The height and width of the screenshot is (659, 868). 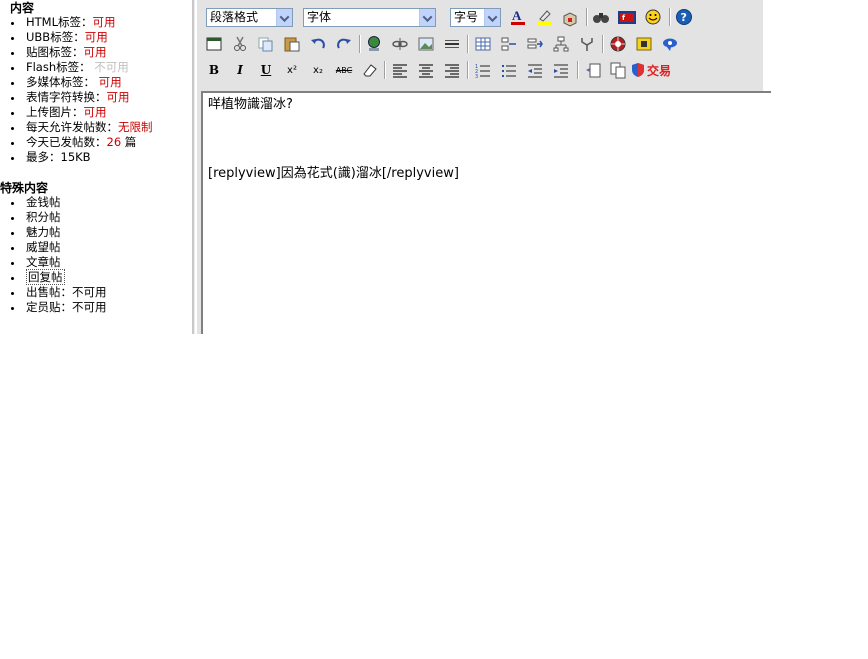 What do you see at coordinates (627, 17) in the screenshot?
I see `flash-button: f` at bounding box center [627, 17].